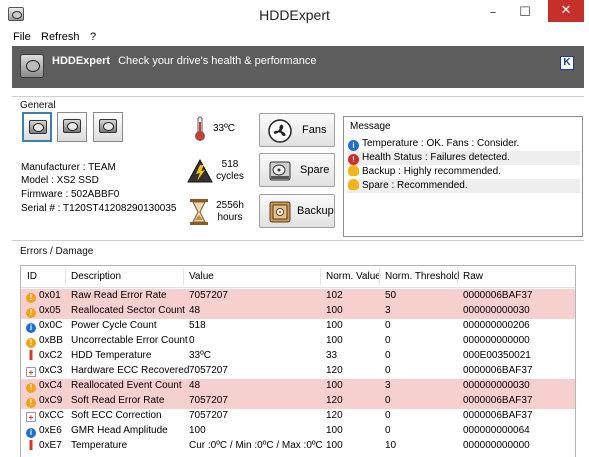 Image resolution: width=589 pixels, height=457 pixels. What do you see at coordinates (31, 355) in the screenshot?
I see `thermometer-icon` at bounding box center [31, 355].